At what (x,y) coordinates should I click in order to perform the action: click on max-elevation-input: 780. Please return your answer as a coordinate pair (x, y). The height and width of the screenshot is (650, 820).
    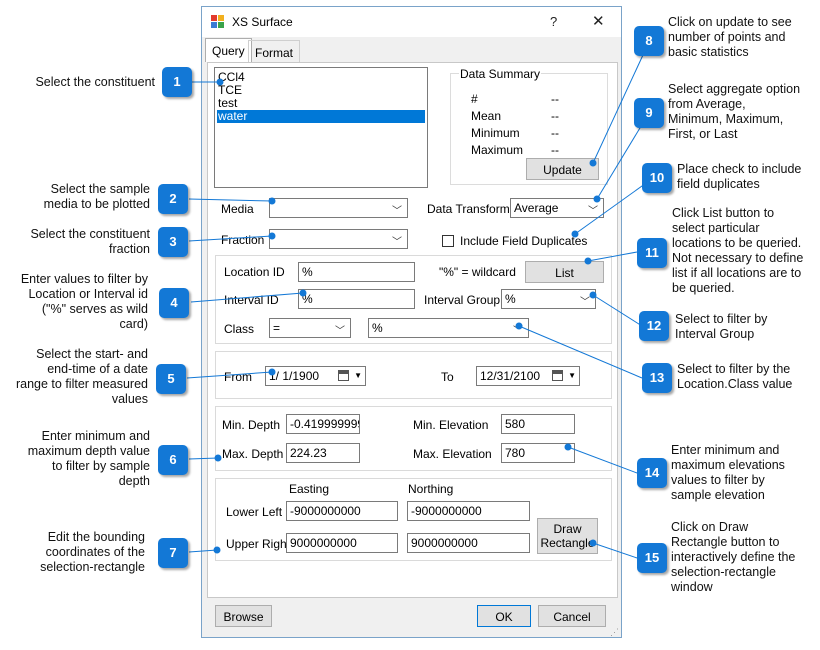
    Looking at the image, I should click on (538, 453).